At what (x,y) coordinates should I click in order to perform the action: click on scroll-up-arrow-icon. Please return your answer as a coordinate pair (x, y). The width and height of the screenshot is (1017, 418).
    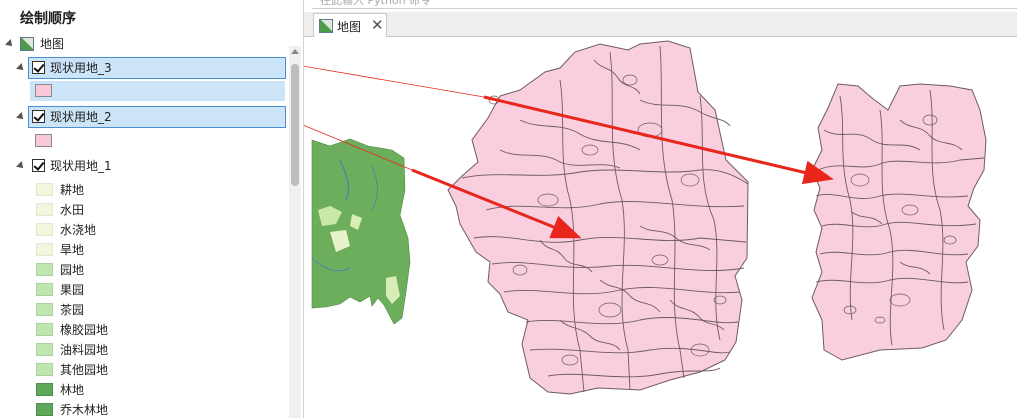
    Looking at the image, I should click on (295, 51).